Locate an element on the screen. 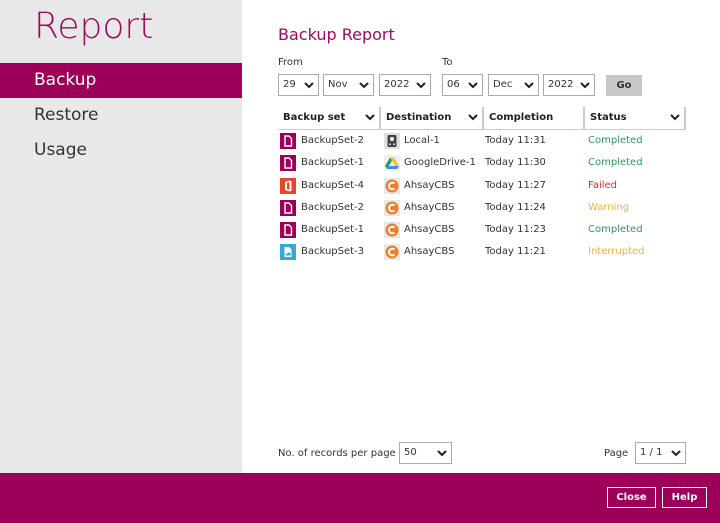 The height and width of the screenshot is (523, 720). sidebar-item-restore: Restore is located at coordinates (121, 115).